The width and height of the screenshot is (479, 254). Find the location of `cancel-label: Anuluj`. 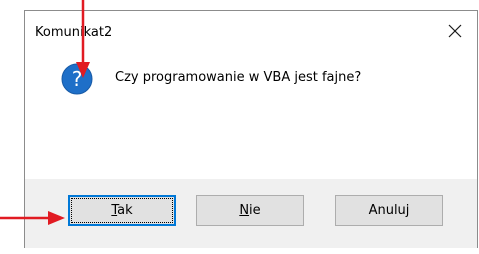

cancel-label: Anuluj is located at coordinates (389, 210).